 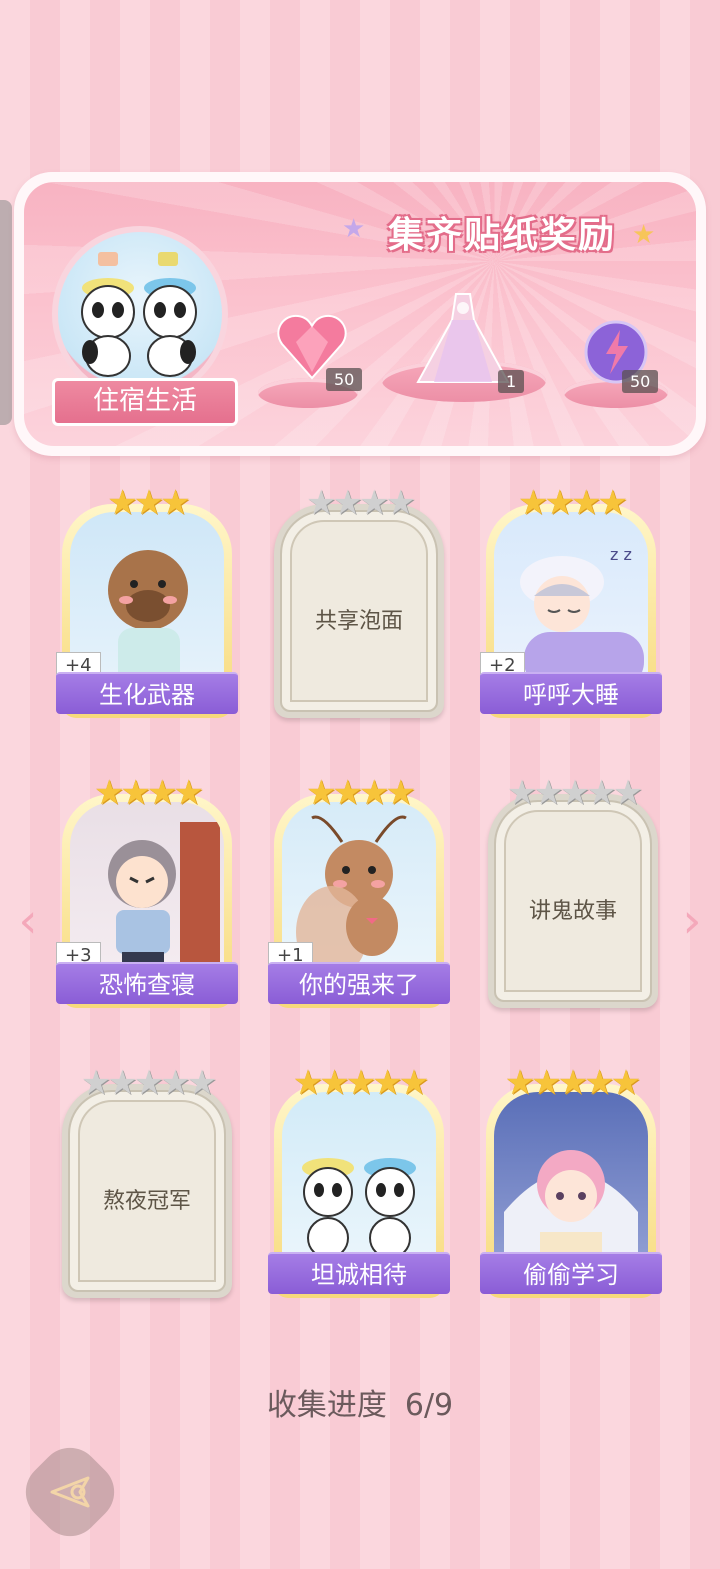 What do you see at coordinates (511, 381) in the screenshot?
I see `reward-count: 1` at bounding box center [511, 381].